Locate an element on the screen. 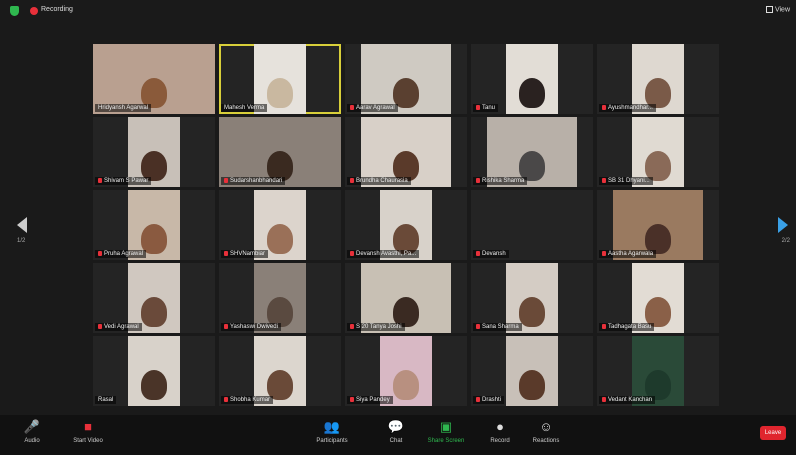 Image resolution: width=796 pixels, height=455 pixels. participant-name-tag: Drashti is located at coordinates (489, 399).